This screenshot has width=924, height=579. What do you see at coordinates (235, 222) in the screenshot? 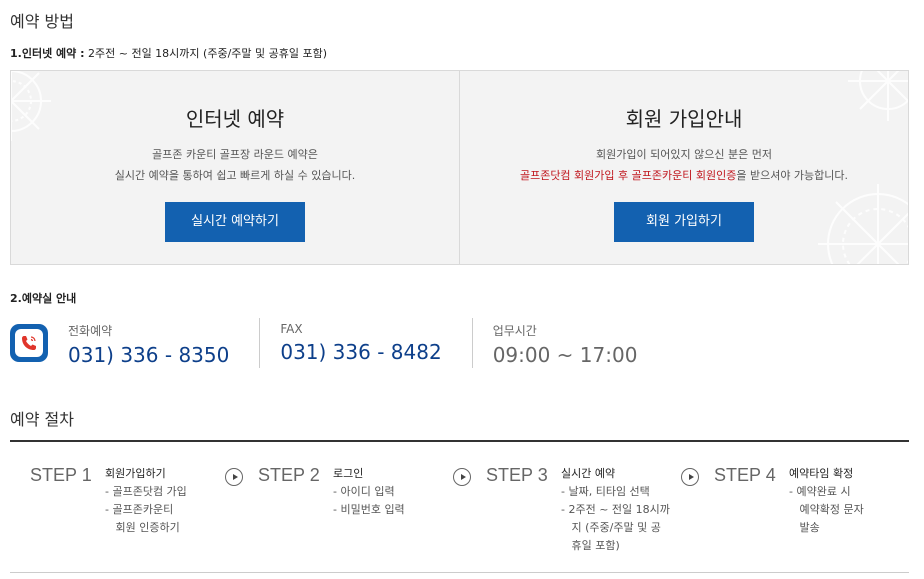
I see `realtime-reservation-button: 실시간 예약하기` at bounding box center [235, 222].